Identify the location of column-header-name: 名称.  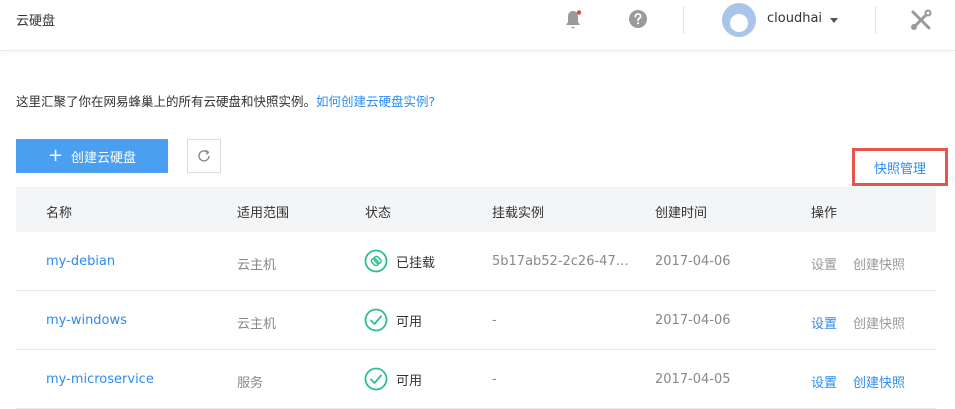
(59, 213).